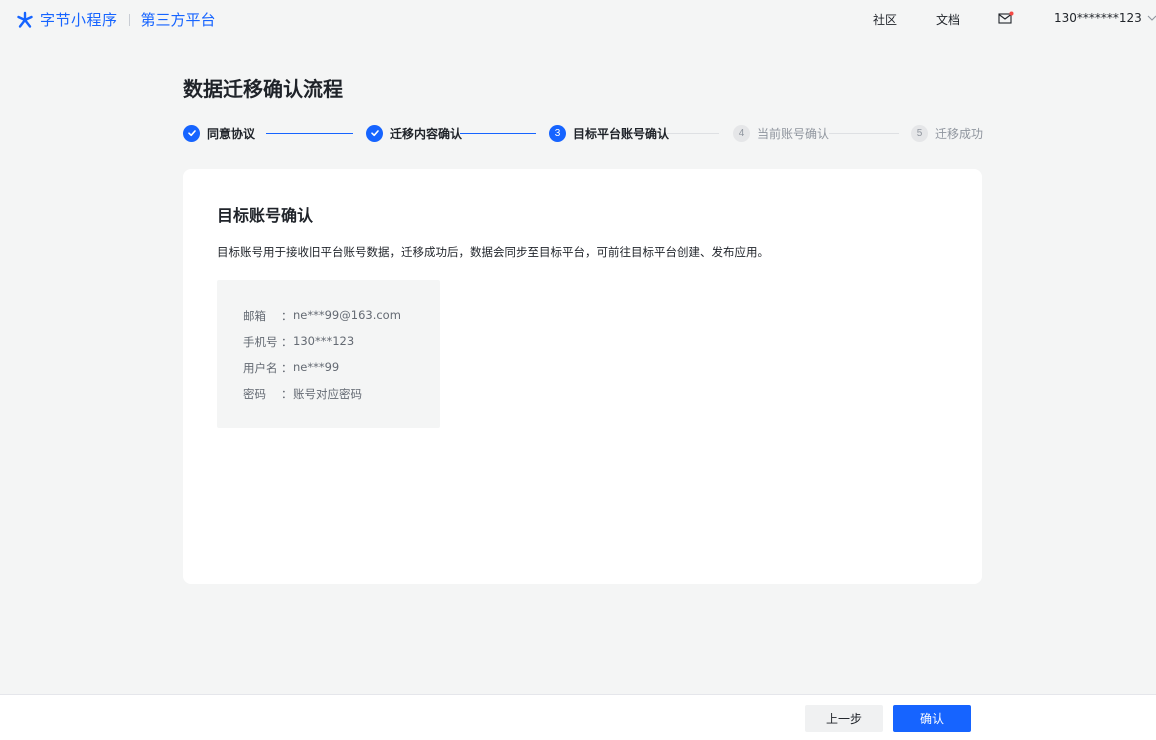  I want to click on nav-community-link: 社区, so click(885, 19).